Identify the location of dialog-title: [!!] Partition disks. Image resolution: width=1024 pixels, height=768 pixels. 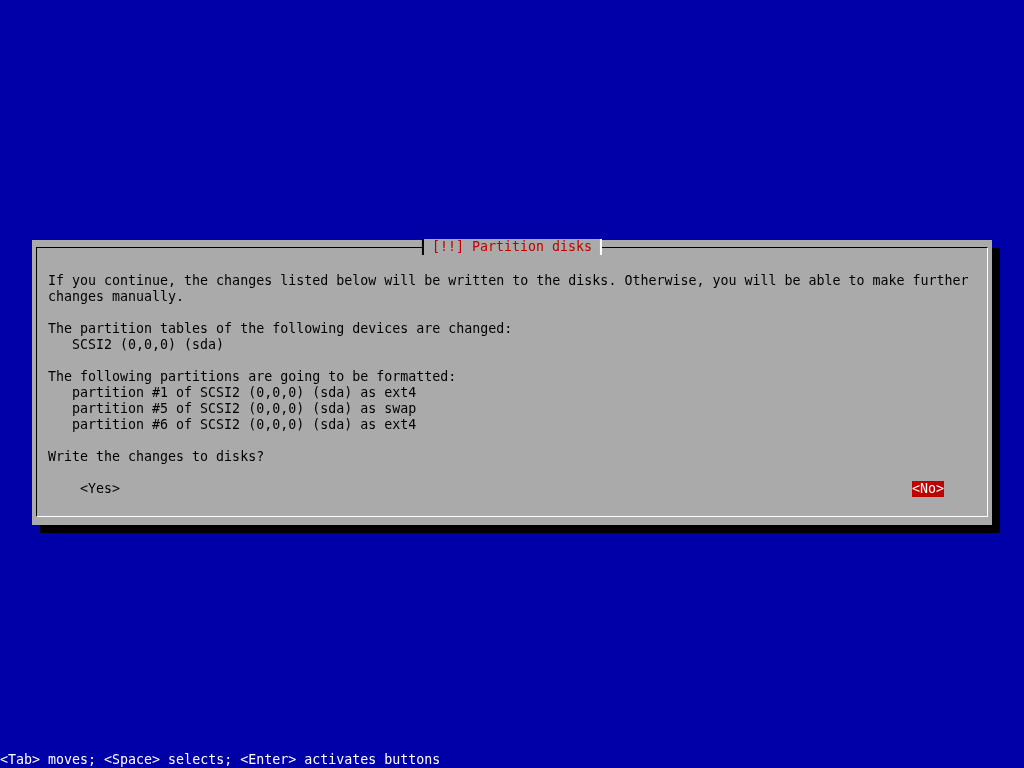
(512, 247).